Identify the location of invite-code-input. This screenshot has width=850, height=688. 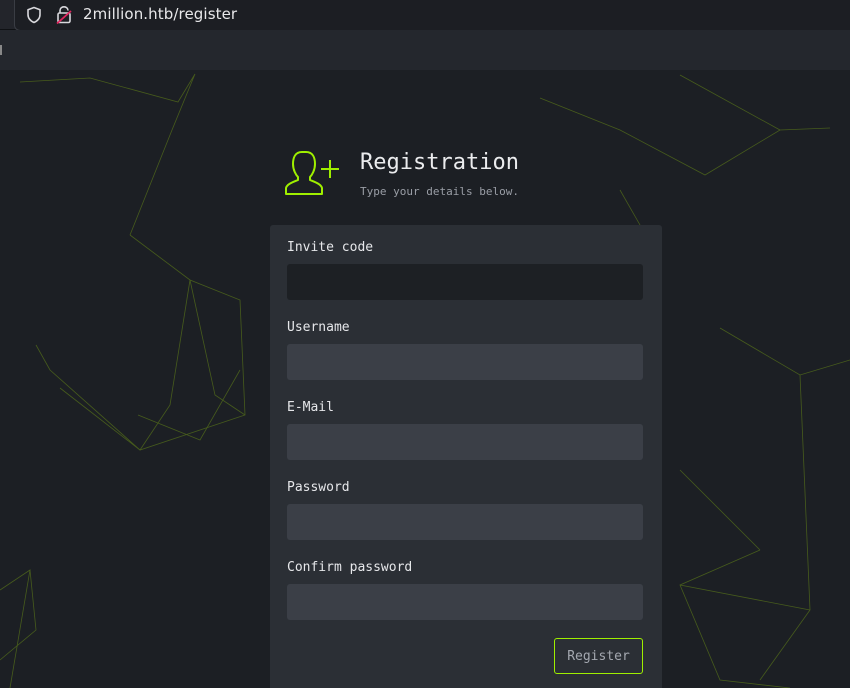
(465, 282).